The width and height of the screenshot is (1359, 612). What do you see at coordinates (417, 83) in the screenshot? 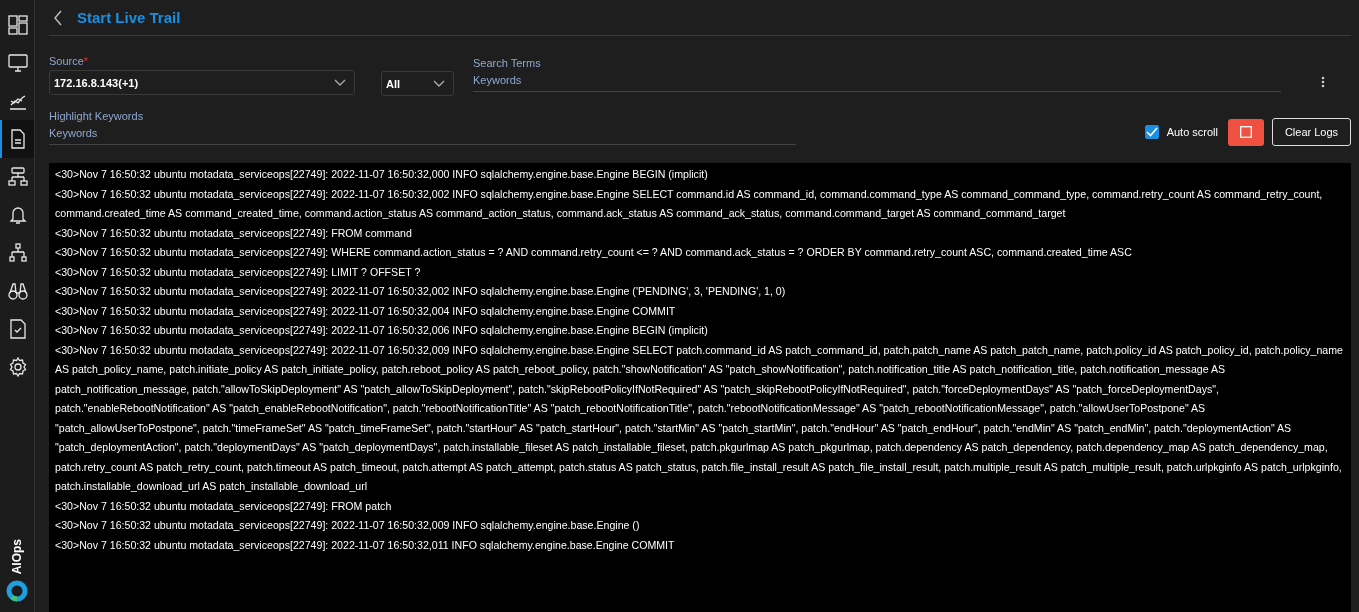
I see `filter-select: All` at bounding box center [417, 83].